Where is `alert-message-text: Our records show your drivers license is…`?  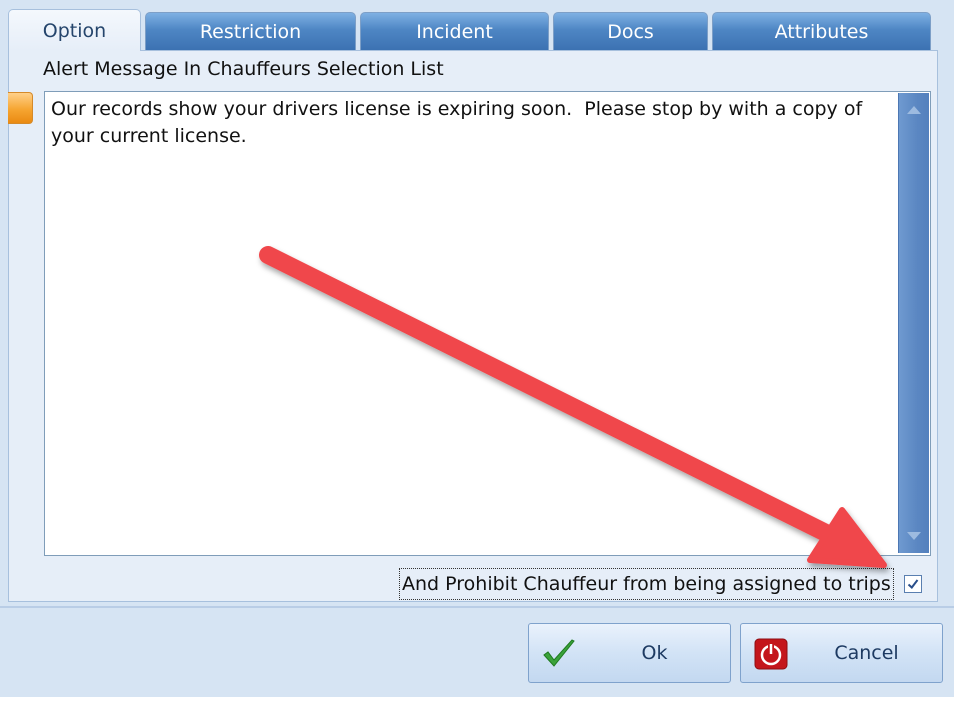
alert-message-text: Our records show your drivers license is… is located at coordinates (466, 123).